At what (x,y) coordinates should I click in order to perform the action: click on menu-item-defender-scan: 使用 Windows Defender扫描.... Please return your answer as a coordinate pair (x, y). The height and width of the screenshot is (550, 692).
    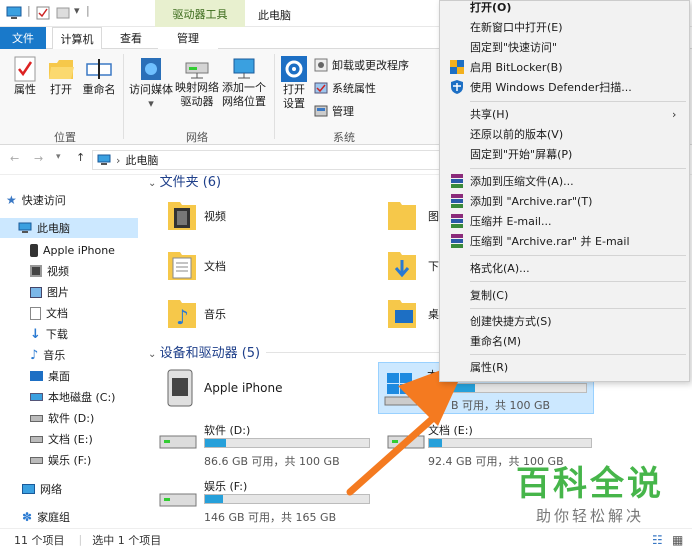
    Looking at the image, I should click on (564, 87).